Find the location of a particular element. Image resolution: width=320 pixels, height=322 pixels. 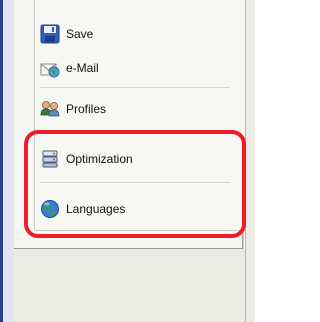

menu-item-label: Optimization is located at coordinates (99, 159).